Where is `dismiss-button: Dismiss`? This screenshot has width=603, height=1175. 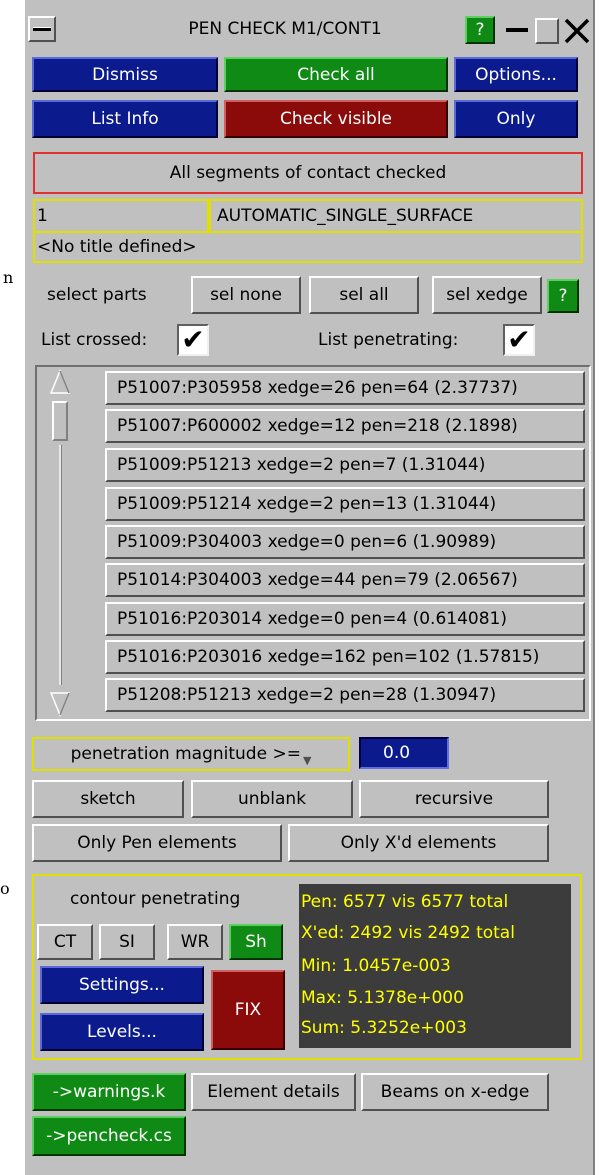 dismiss-button: Dismiss is located at coordinates (125, 74).